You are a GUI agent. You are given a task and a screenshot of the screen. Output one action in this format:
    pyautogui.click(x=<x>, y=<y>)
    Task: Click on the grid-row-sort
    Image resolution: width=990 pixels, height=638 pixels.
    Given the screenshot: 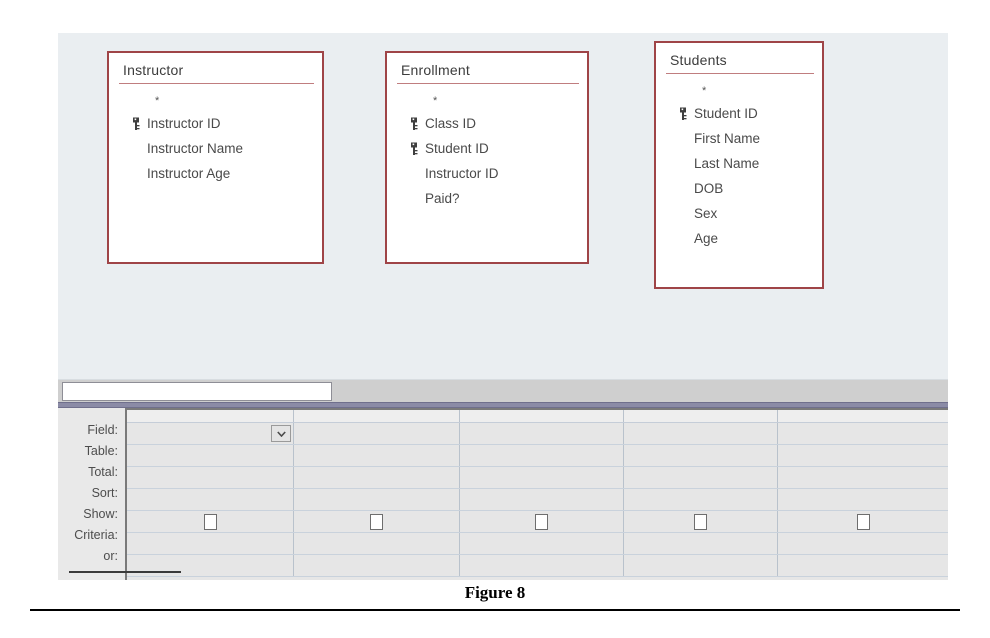 What is the action you would take?
    pyautogui.click(x=537, y=500)
    